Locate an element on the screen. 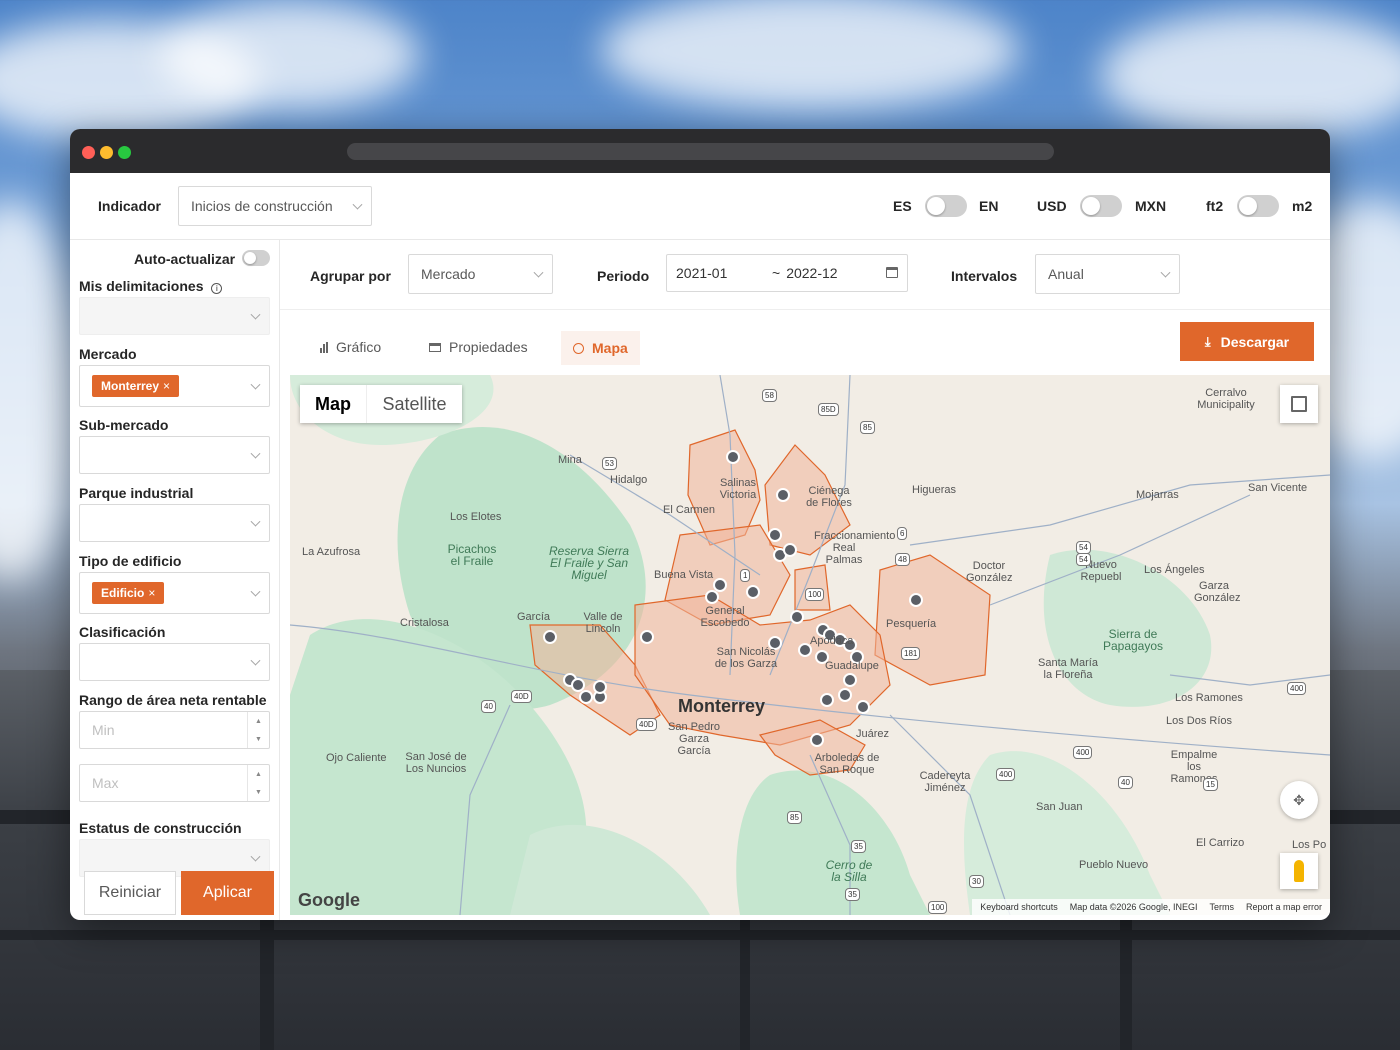  map-type-satellite-button: Satellite is located at coordinates (414, 404).